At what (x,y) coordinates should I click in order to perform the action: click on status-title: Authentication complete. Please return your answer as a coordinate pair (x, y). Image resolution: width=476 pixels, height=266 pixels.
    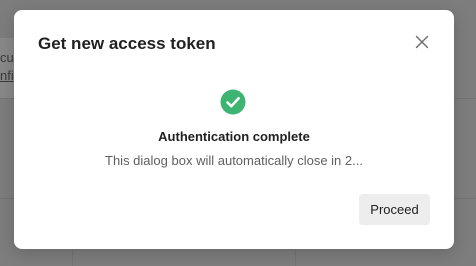
    Looking at the image, I should click on (234, 136).